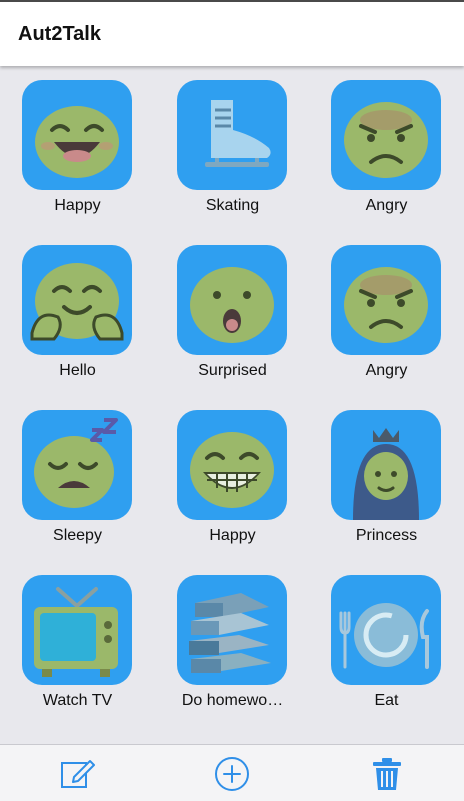 The image size is (464, 801). I want to click on grinning-face-icon, so click(77, 135).